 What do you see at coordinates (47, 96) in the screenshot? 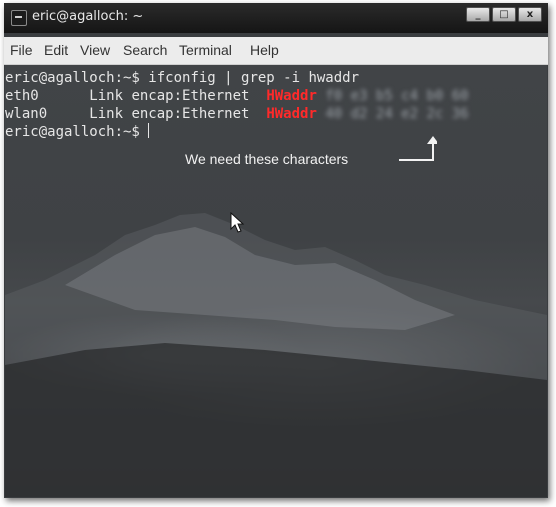
I see `interface-name: eth0` at bounding box center [47, 96].